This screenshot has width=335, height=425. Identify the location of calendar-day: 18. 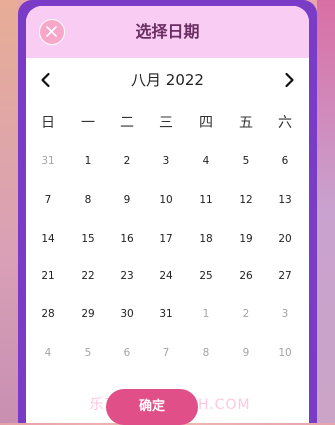
(206, 239).